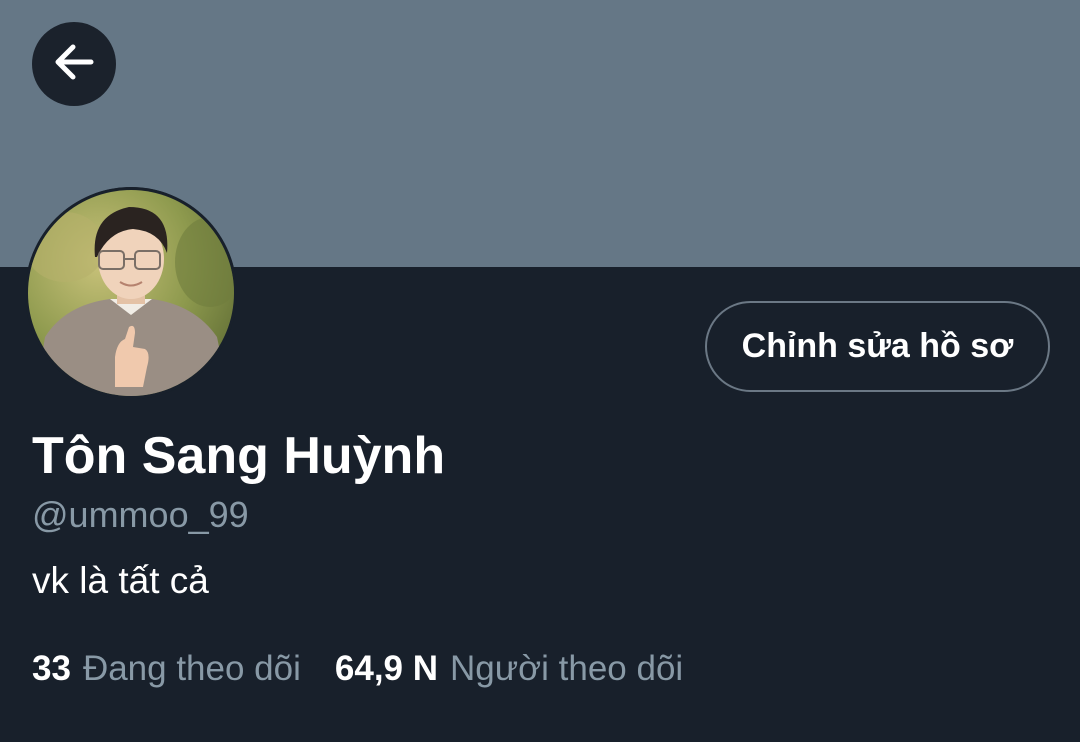 The image size is (1080, 742). I want to click on profile-avatar, so click(131, 293).